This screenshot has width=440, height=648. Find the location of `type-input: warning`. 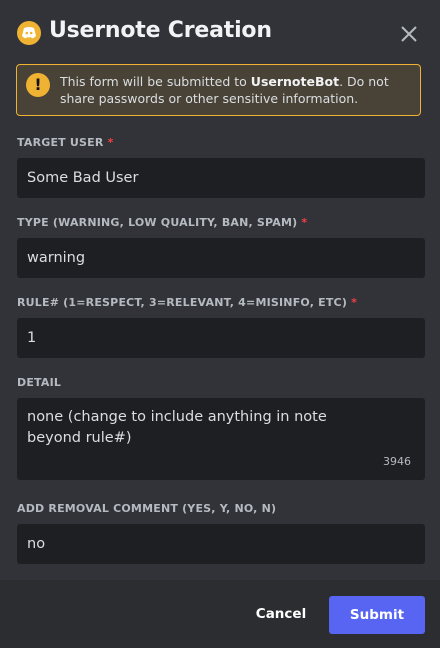

type-input: warning is located at coordinates (221, 258).